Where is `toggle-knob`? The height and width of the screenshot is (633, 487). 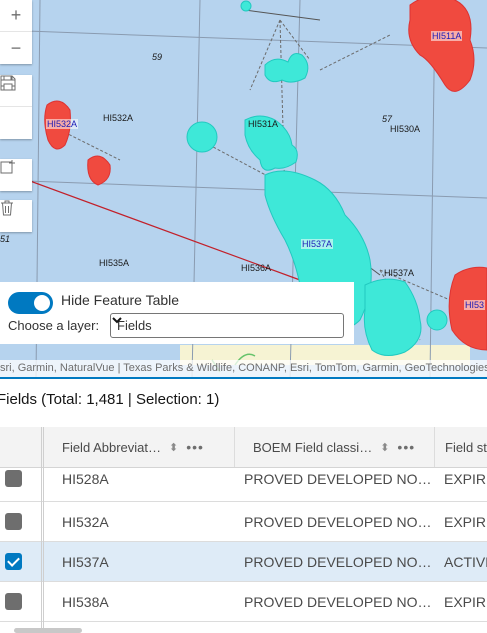
toggle-knob is located at coordinates (42, 303).